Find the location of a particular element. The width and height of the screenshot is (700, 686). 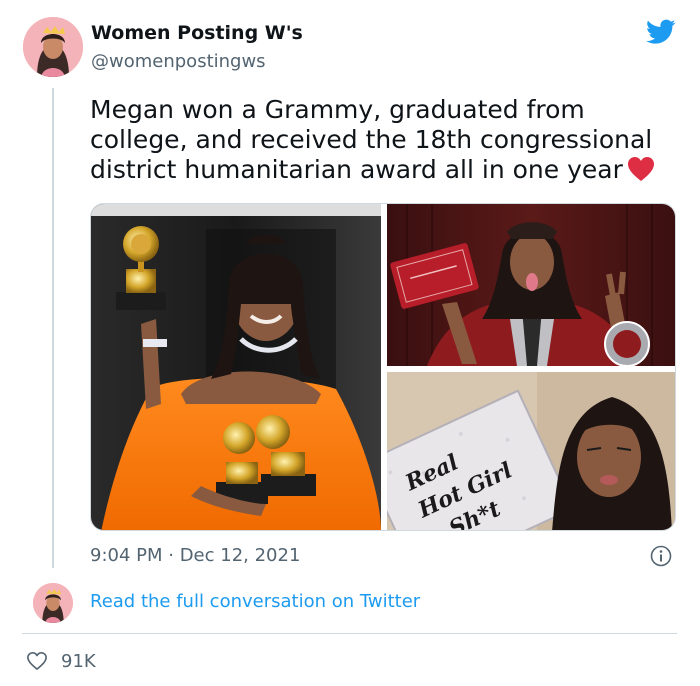

author-avatar is located at coordinates (53, 47).